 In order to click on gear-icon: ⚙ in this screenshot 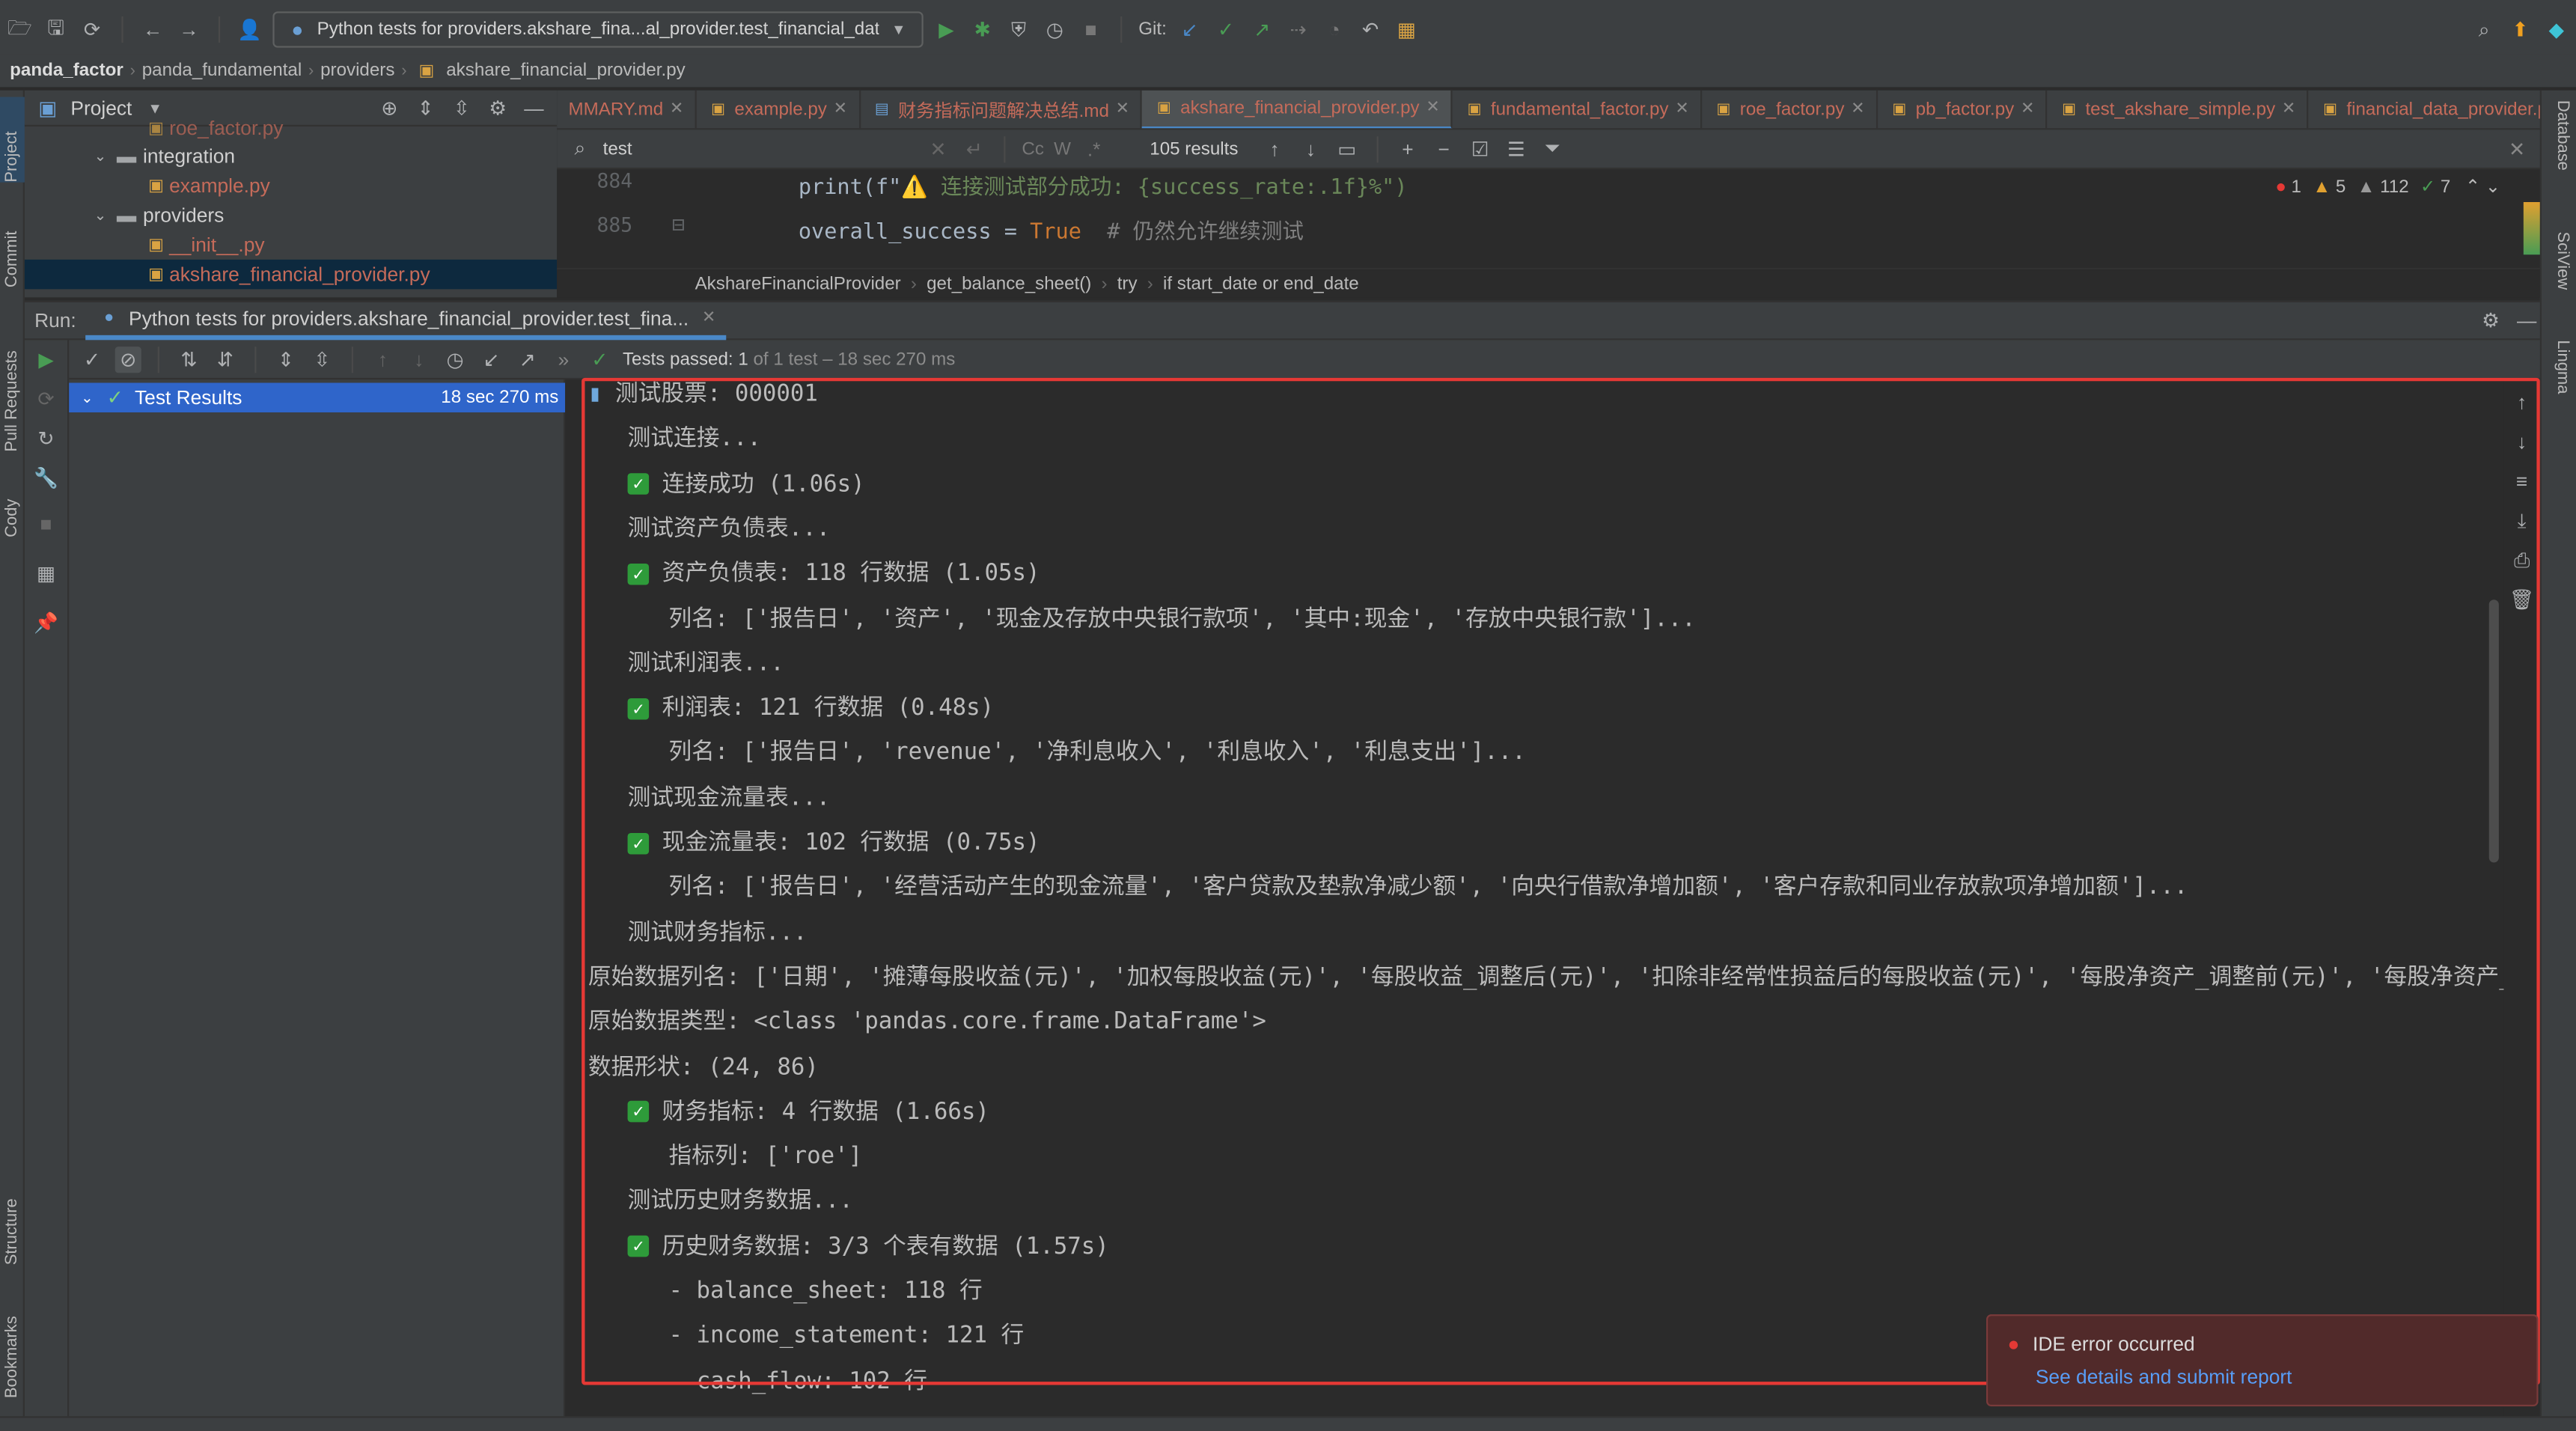, I will do `click(2490, 321)`.